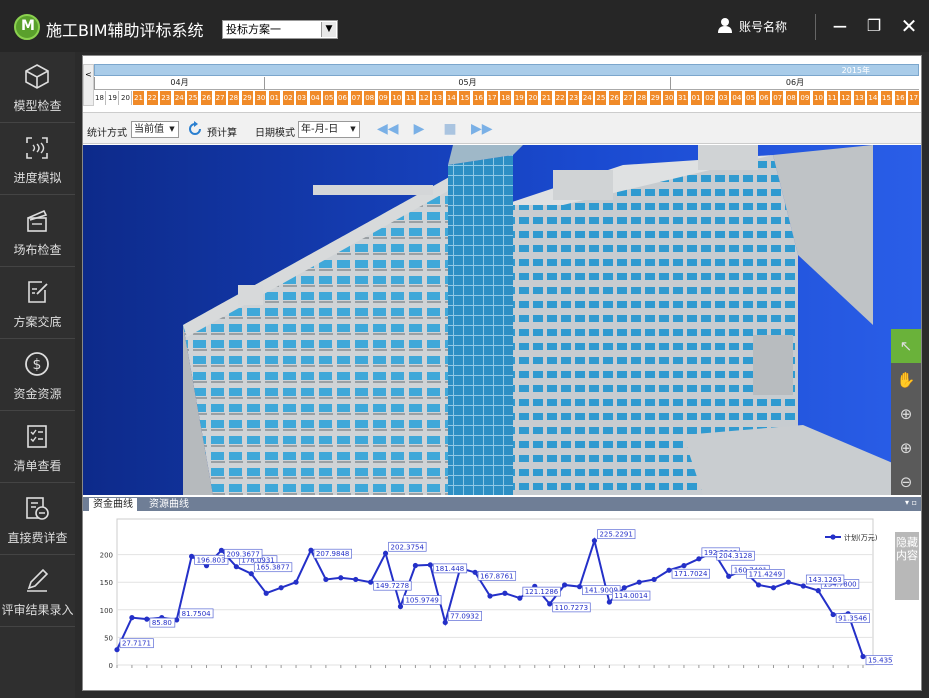 The image size is (929, 698). I want to click on date-mode-select: 年-月-日 ▼, so click(329, 129).